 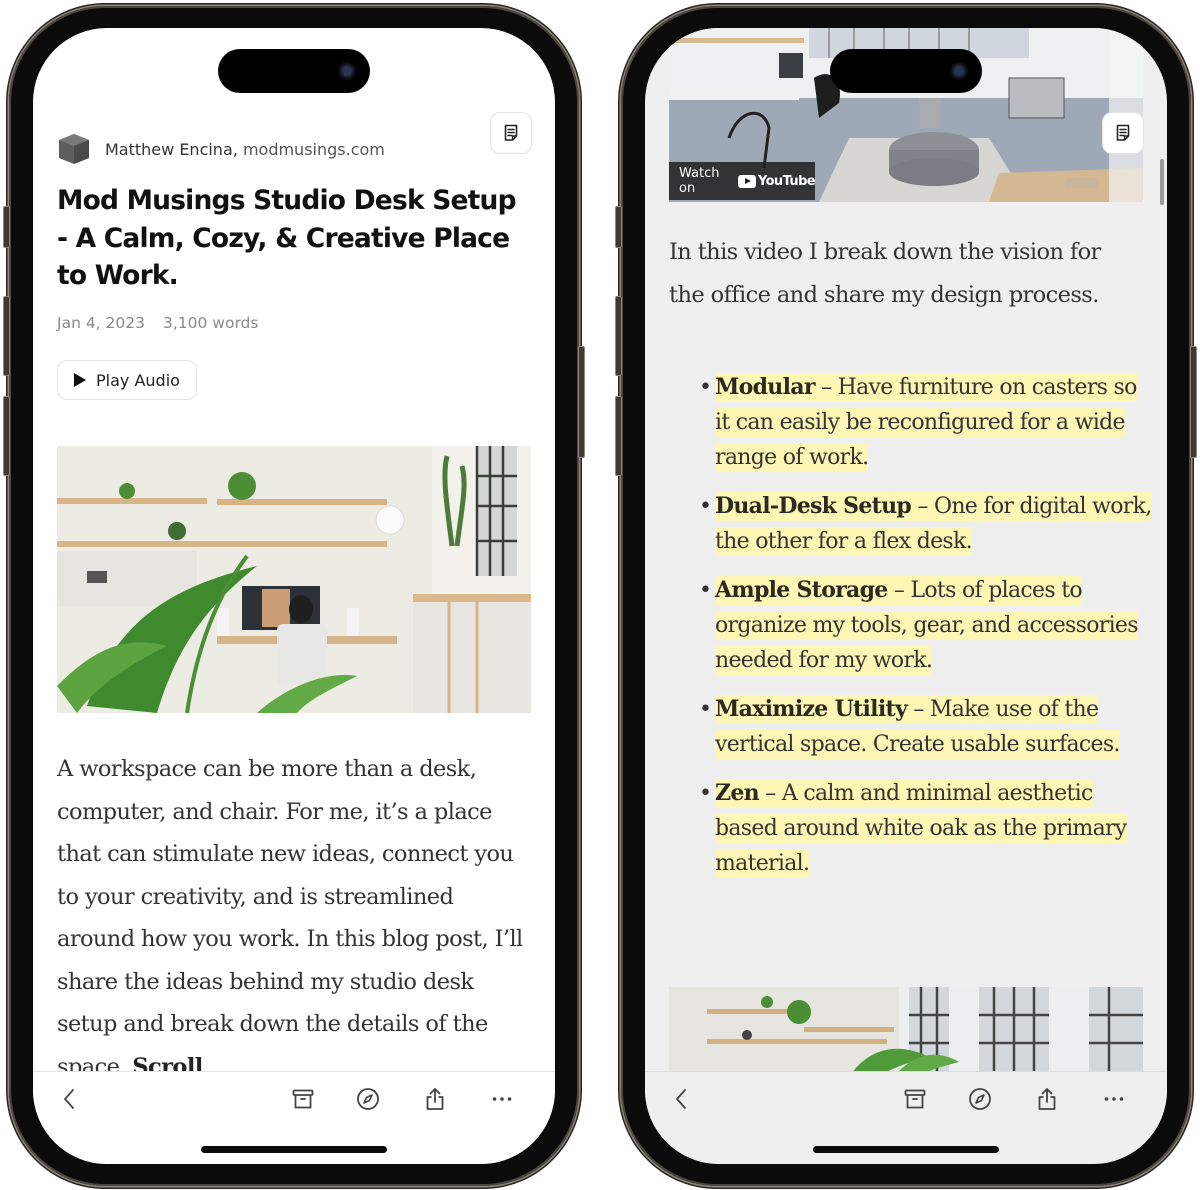 I want to click on word-count: 3,100 words, so click(x=210, y=323).